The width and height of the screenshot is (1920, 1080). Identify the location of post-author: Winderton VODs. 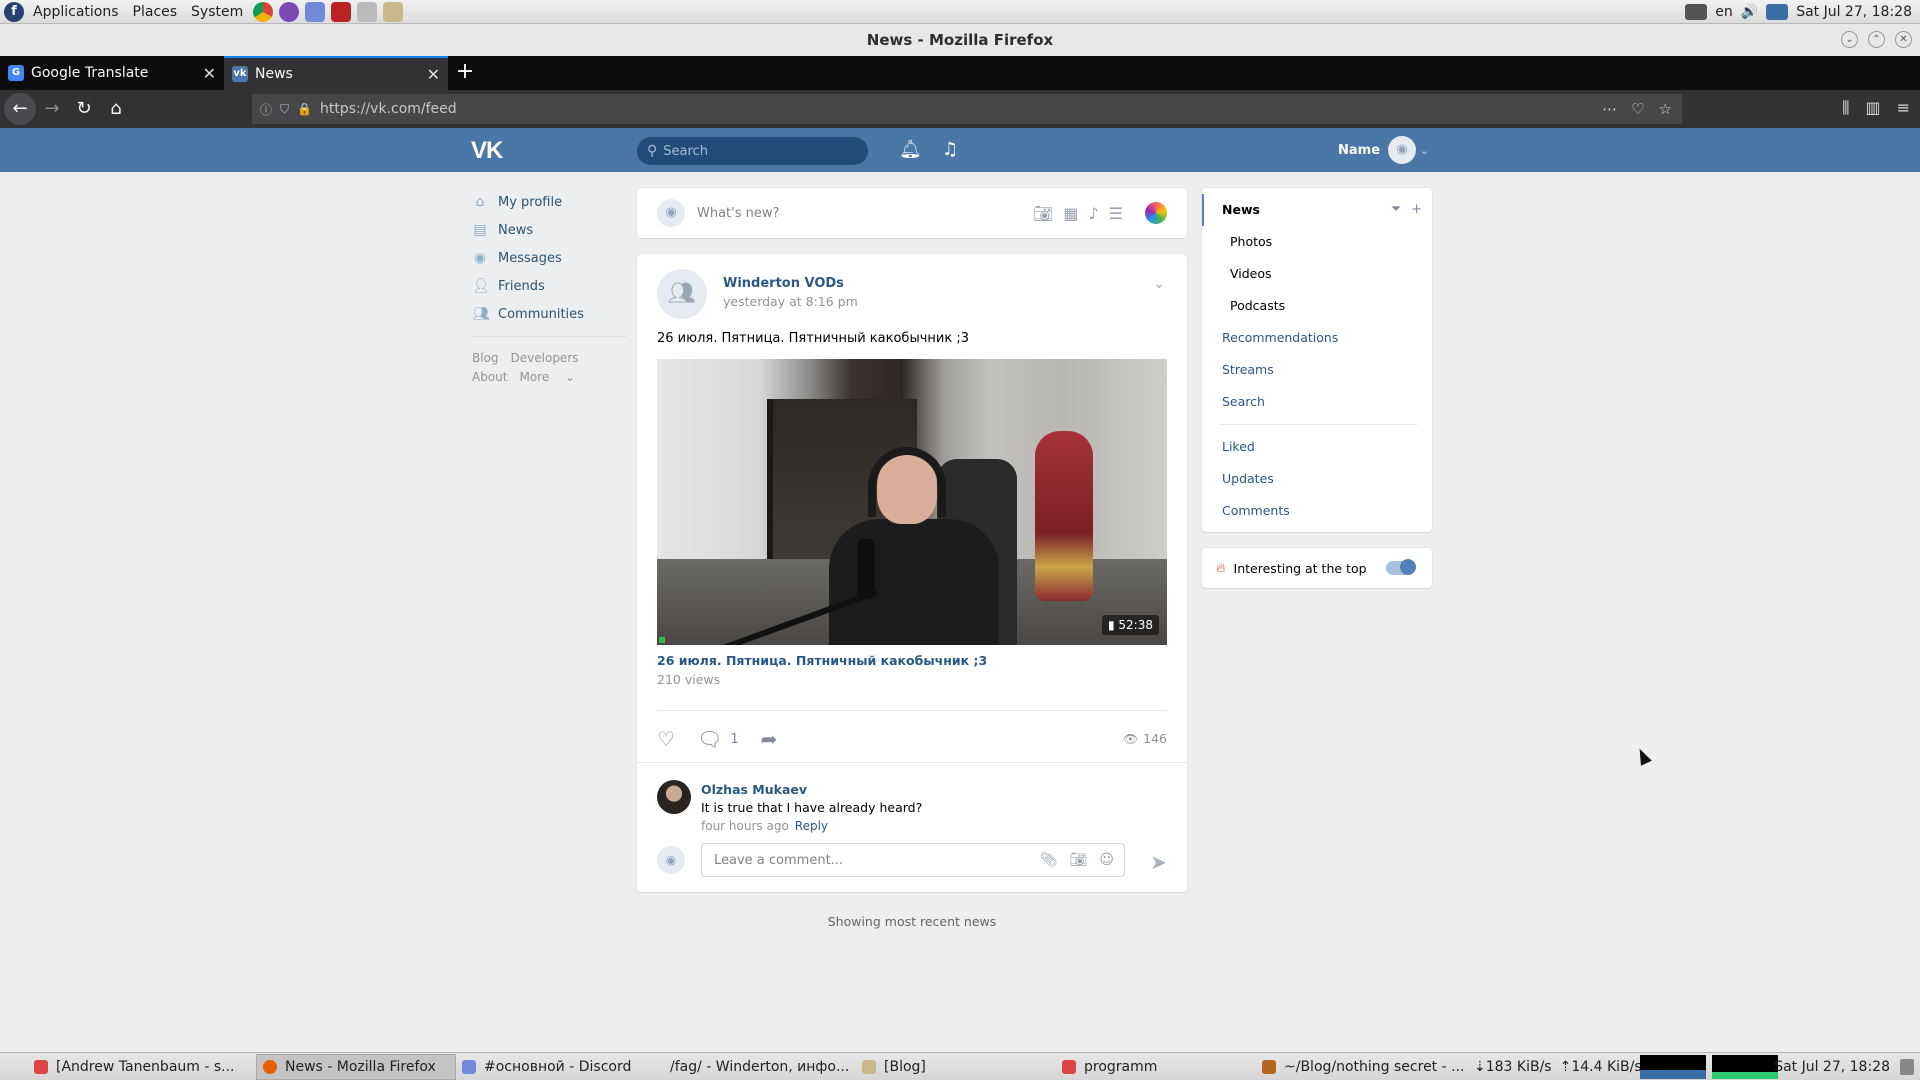
(783, 283).